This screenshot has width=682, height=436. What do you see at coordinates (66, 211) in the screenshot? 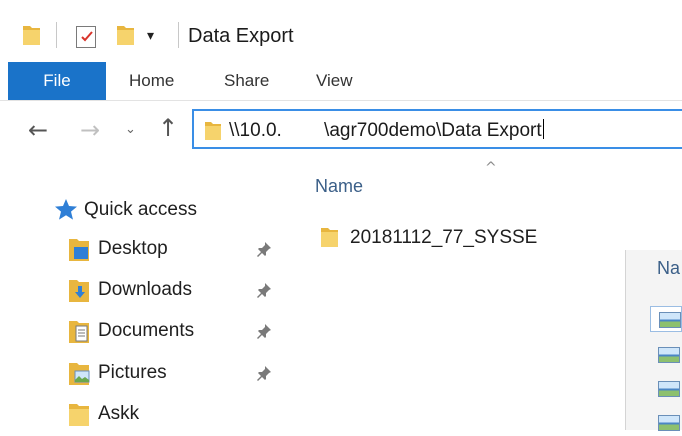
I see `quick-access-star-icon` at bounding box center [66, 211].